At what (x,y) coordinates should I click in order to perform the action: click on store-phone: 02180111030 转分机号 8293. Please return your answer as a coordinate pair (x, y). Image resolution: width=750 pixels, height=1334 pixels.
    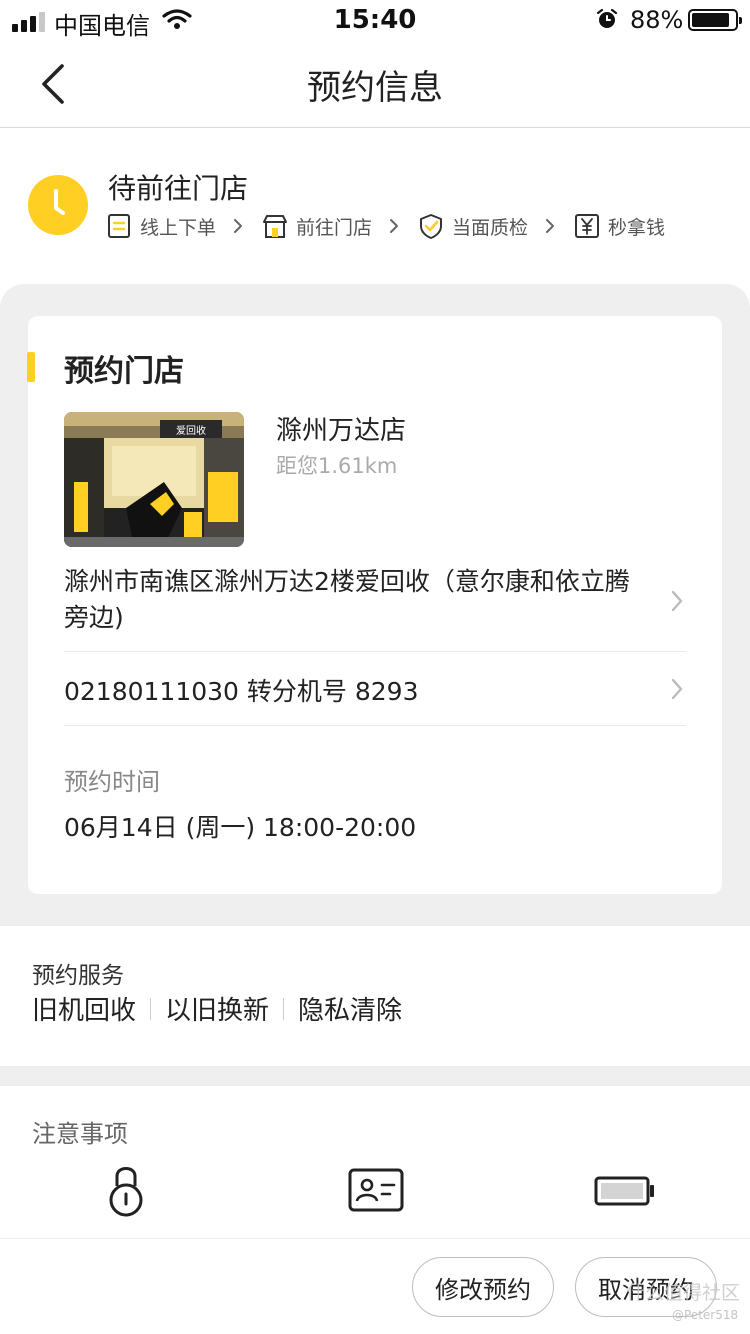
    Looking at the image, I should click on (241, 691).